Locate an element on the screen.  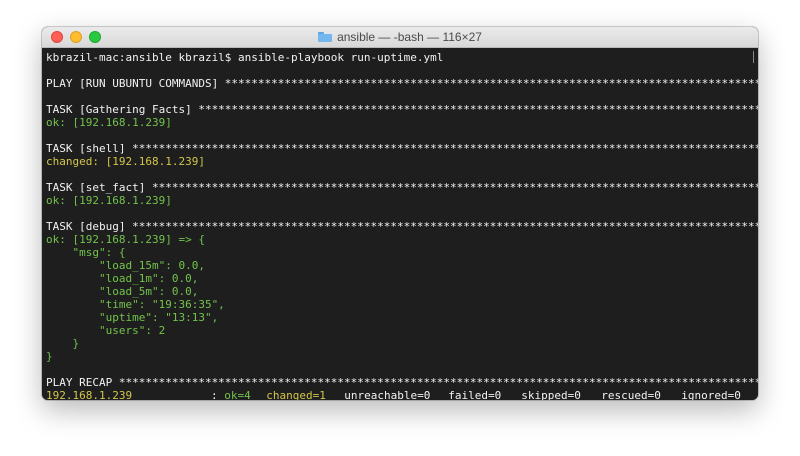
title-bar: ansible — -bash — 116×27 is located at coordinates (400, 37).